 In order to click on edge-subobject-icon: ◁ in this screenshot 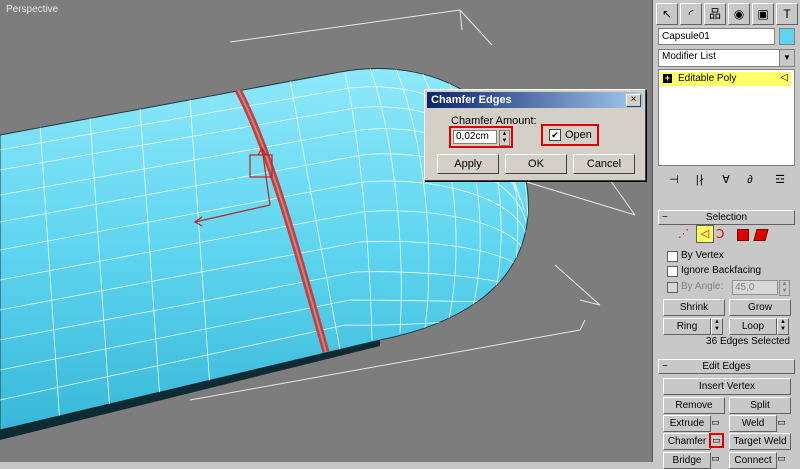, I will do `click(784, 77)`.